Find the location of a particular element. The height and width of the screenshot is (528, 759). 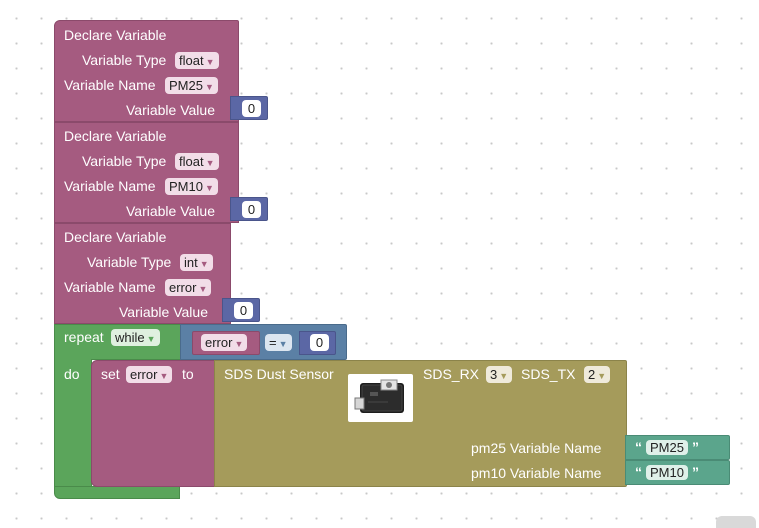

repeat-mode-dropdown: while ▼ is located at coordinates (135, 337).